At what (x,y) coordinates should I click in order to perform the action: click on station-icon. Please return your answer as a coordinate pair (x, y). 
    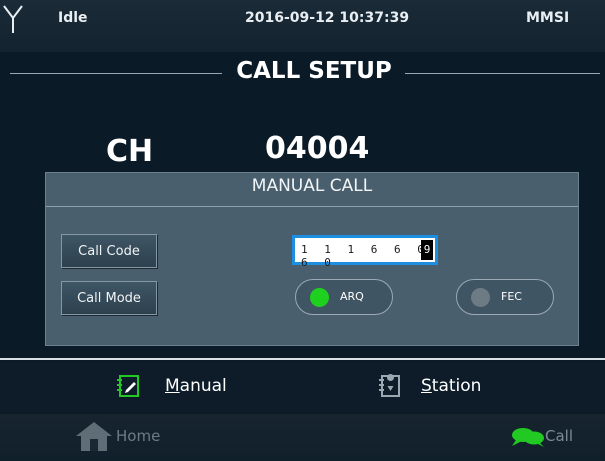
    Looking at the image, I should click on (390, 389).